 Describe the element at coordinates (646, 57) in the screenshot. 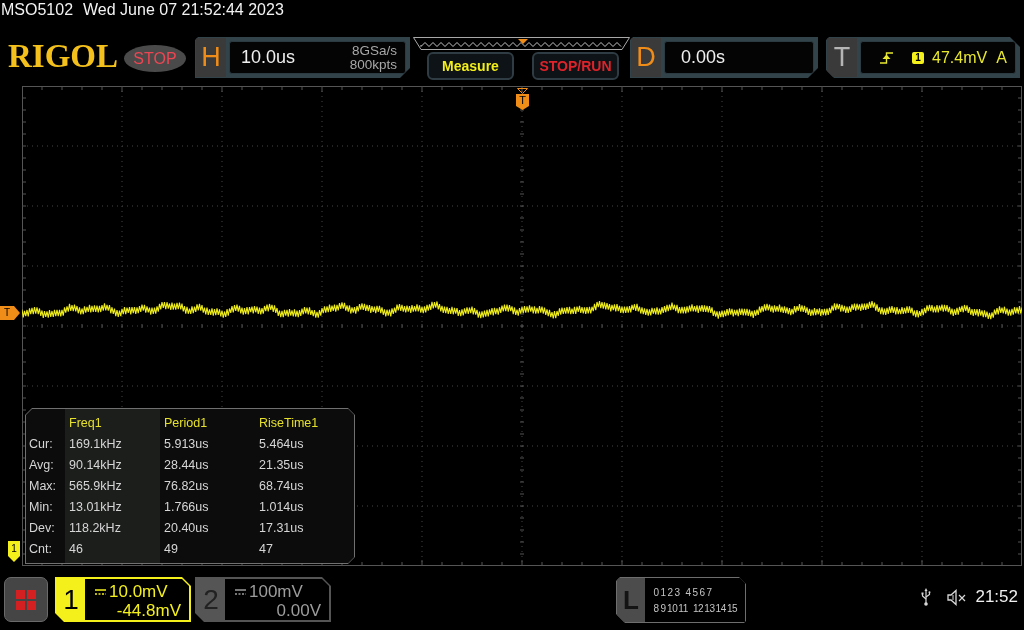

I see `delay-tab: D` at that location.